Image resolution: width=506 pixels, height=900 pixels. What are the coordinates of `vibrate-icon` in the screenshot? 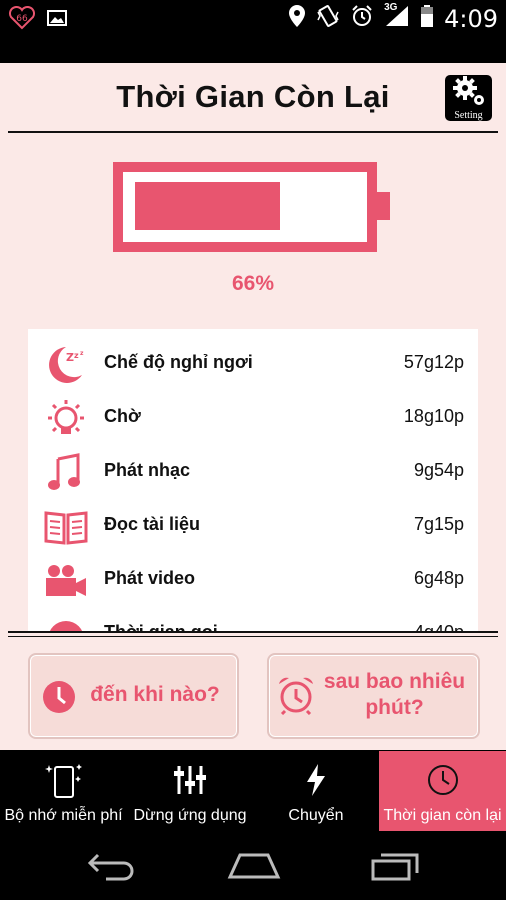 It's located at (328, 19).